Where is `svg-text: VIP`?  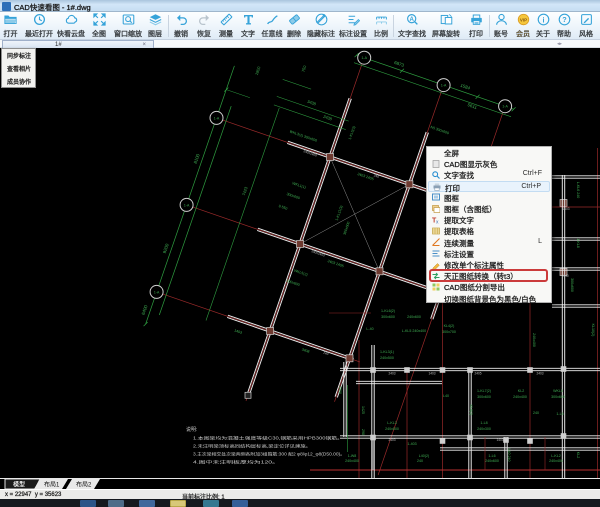 svg-text: VIP is located at coordinates (522, 19).